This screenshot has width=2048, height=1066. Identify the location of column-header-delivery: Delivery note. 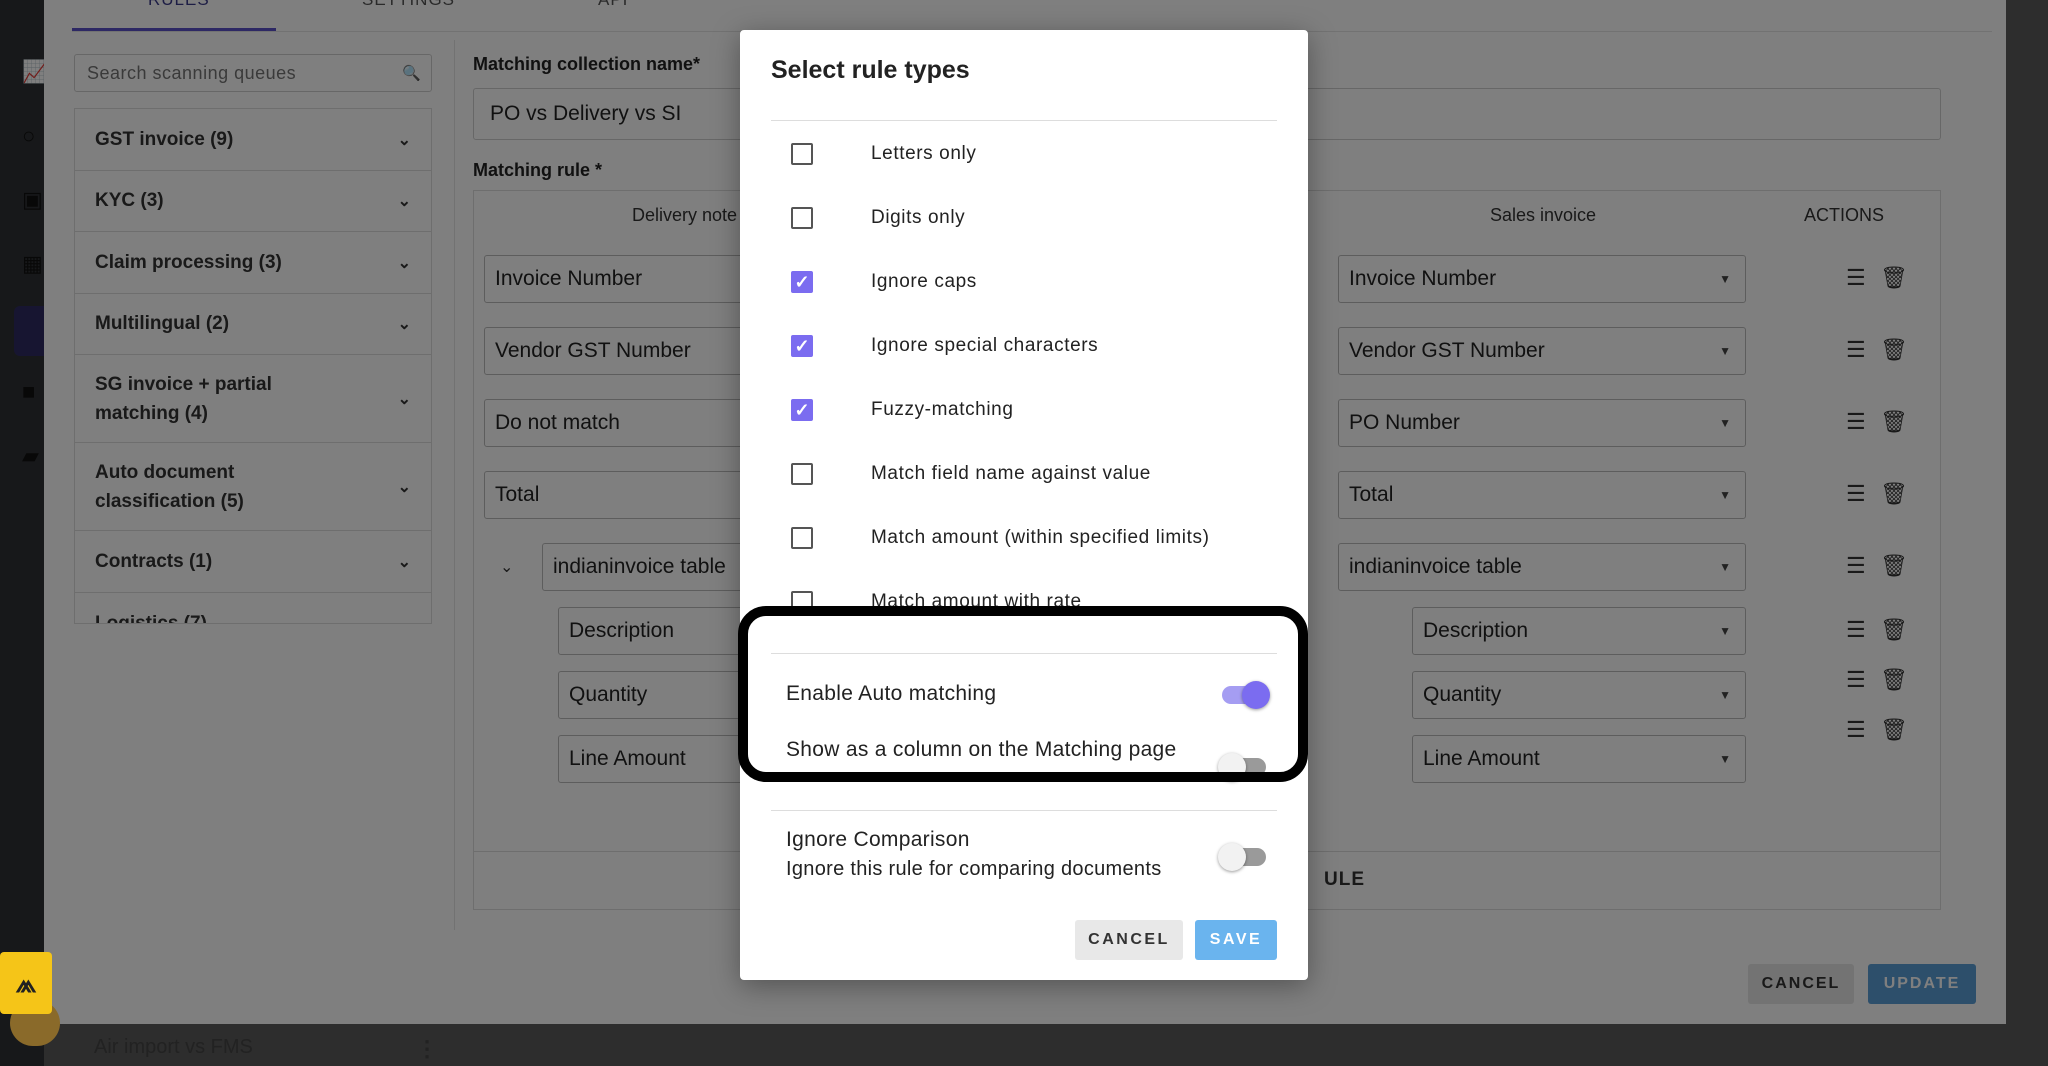
(685, 215).